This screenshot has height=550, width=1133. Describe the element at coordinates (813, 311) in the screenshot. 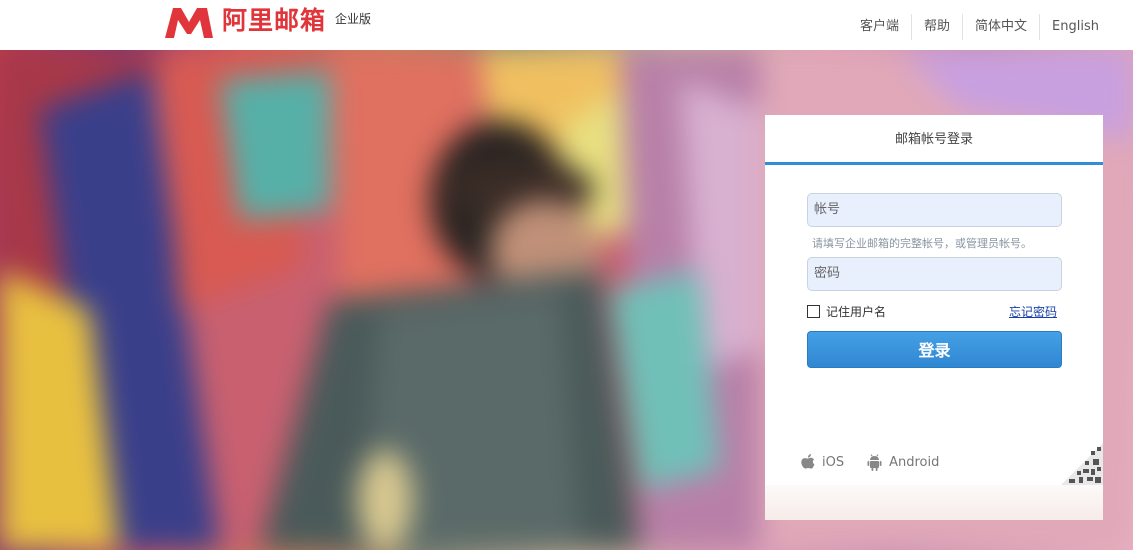

I see `remember-checkbox` at that location.